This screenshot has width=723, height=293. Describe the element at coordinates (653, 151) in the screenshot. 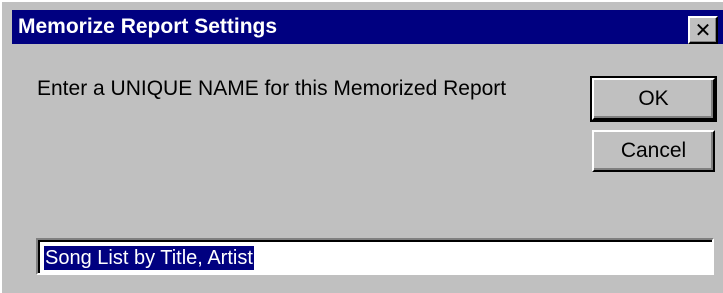

I see `cancel-button: Cancel` at that location.